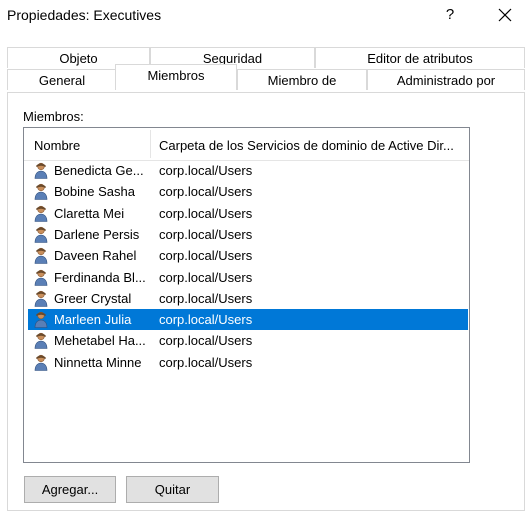  What do you see at coordinates (93, 298) in the screenshot?
I see `member-name: Greer Crystal` at bounding box center [93, 298].